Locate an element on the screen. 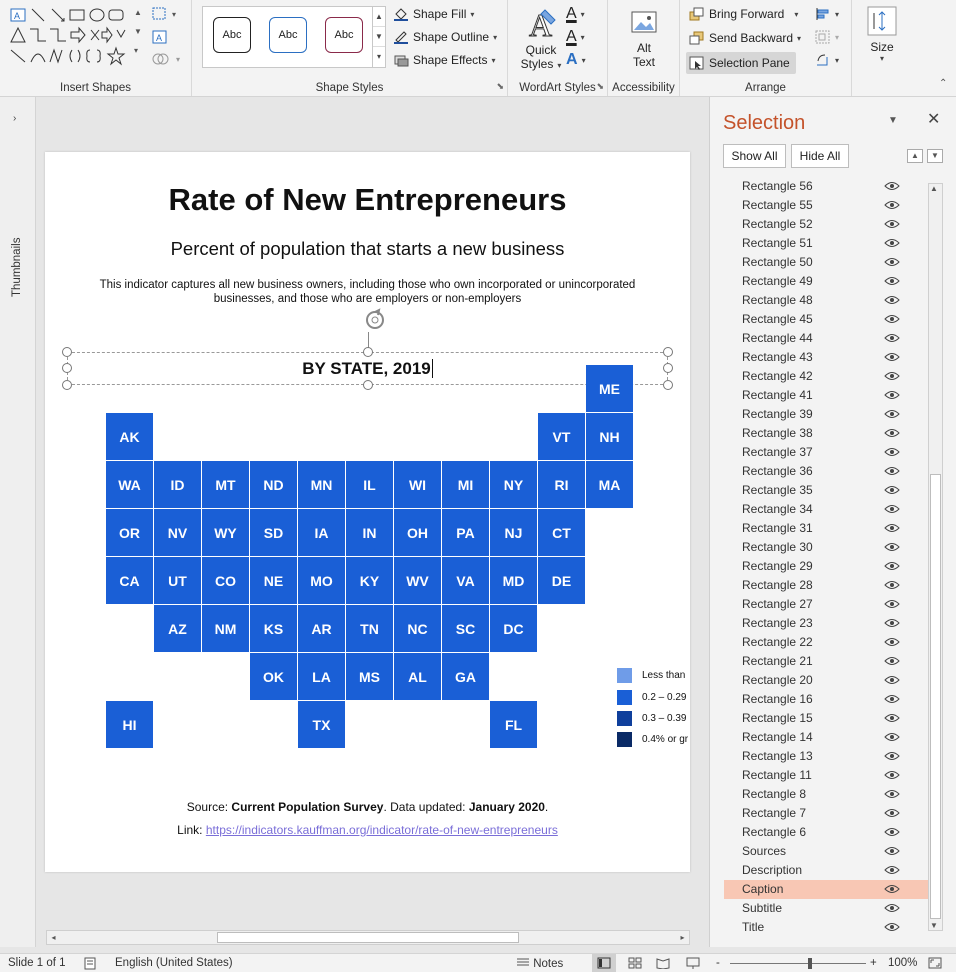 The width and height of the screenshot is (956, 972). scroll-right-icon: ▸ is located at coordinates (682, 937).